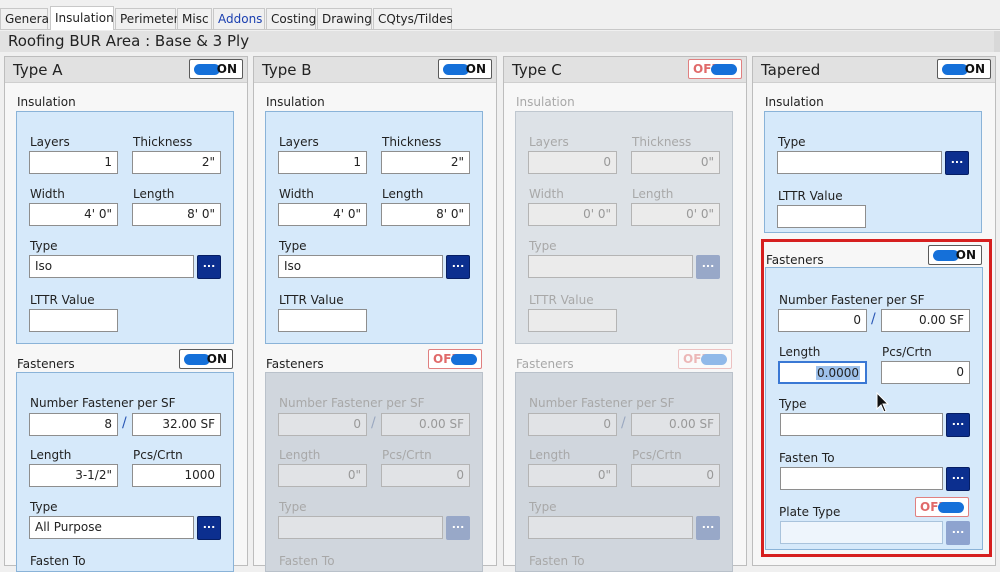 The height and width of the screenshot is (572, 1000). What do you see at coordinates (176, 424) in the screenshot?
I see `per-sf-input: 32.00 SF` at bounding box center [176, 424].